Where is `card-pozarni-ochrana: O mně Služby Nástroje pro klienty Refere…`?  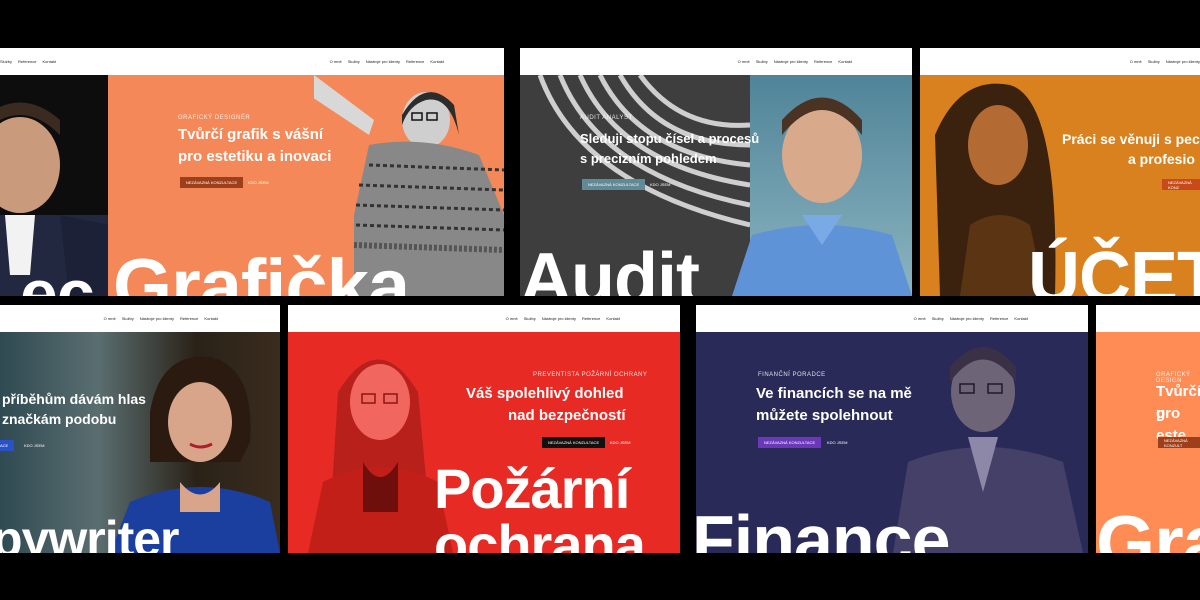 card-pozarni-ochrana: O mně Služby Nástroje pro klienty Refere… is located at coordinates (484, 429).